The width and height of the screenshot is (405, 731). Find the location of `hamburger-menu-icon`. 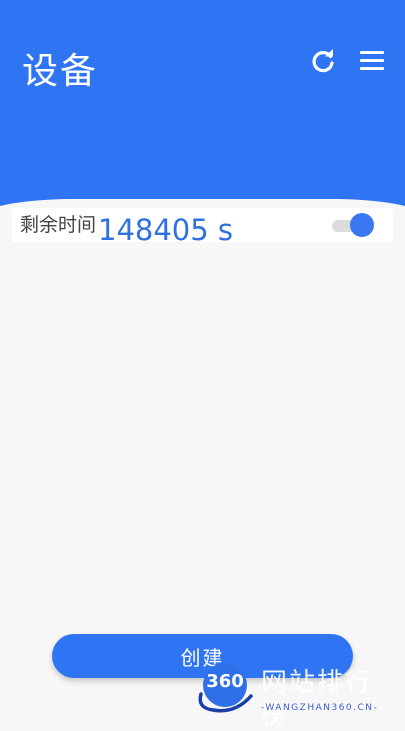

hamburger-menu-icon is located at coordinates (372, 61).